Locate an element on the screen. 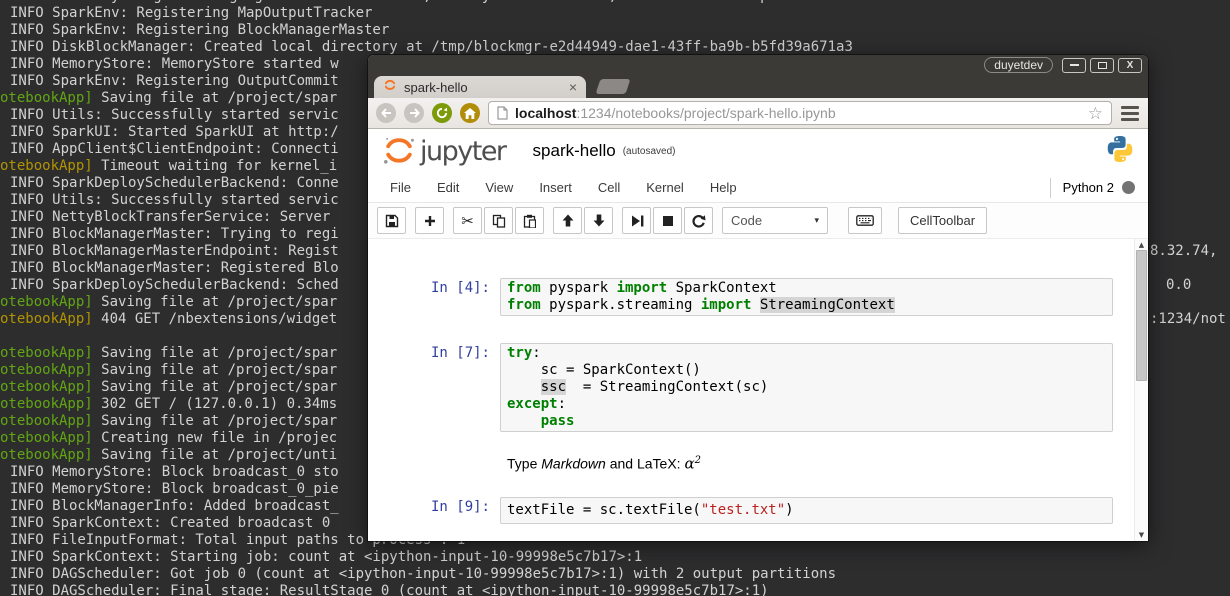  restart-kernel-button is located at coordinates (698, 220).